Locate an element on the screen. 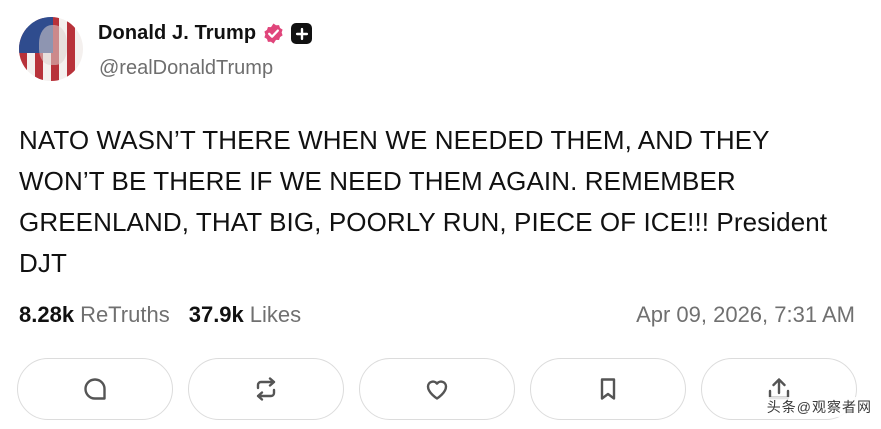  likes-stat: 37.9k Likes is located at coordinates (245, 315).